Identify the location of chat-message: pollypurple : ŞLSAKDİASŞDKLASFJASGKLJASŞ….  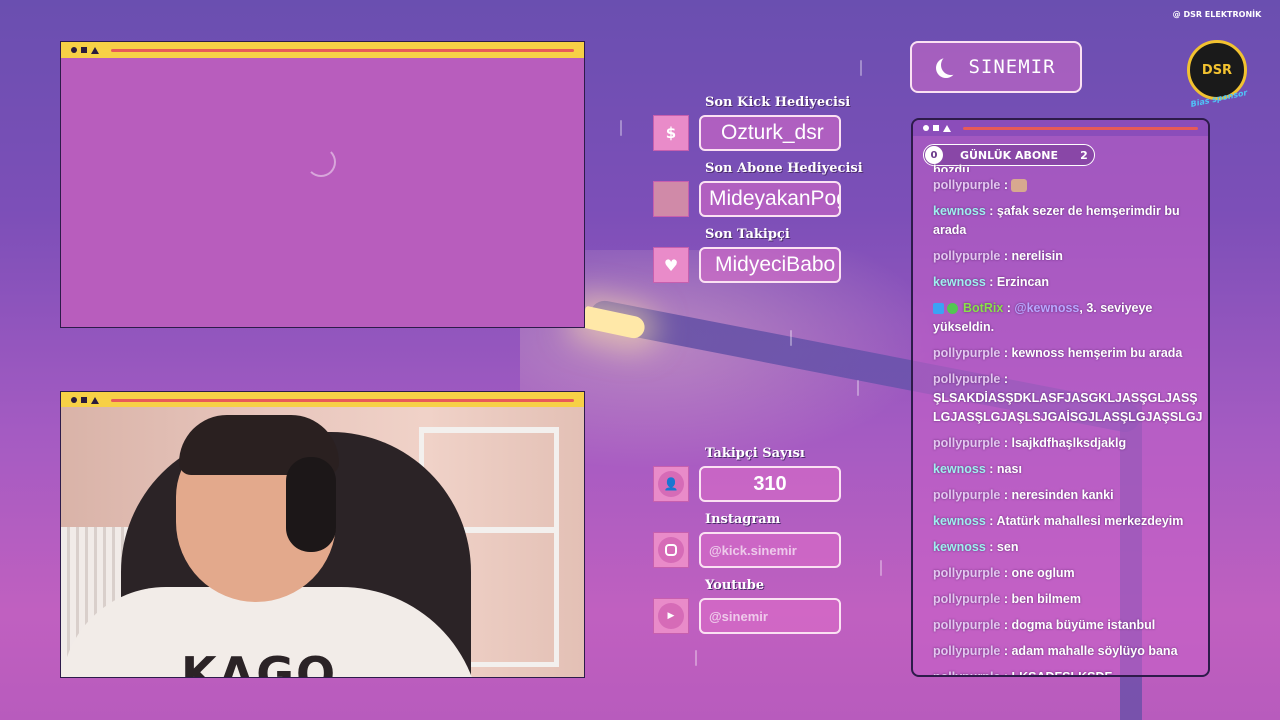
(1069, 398).